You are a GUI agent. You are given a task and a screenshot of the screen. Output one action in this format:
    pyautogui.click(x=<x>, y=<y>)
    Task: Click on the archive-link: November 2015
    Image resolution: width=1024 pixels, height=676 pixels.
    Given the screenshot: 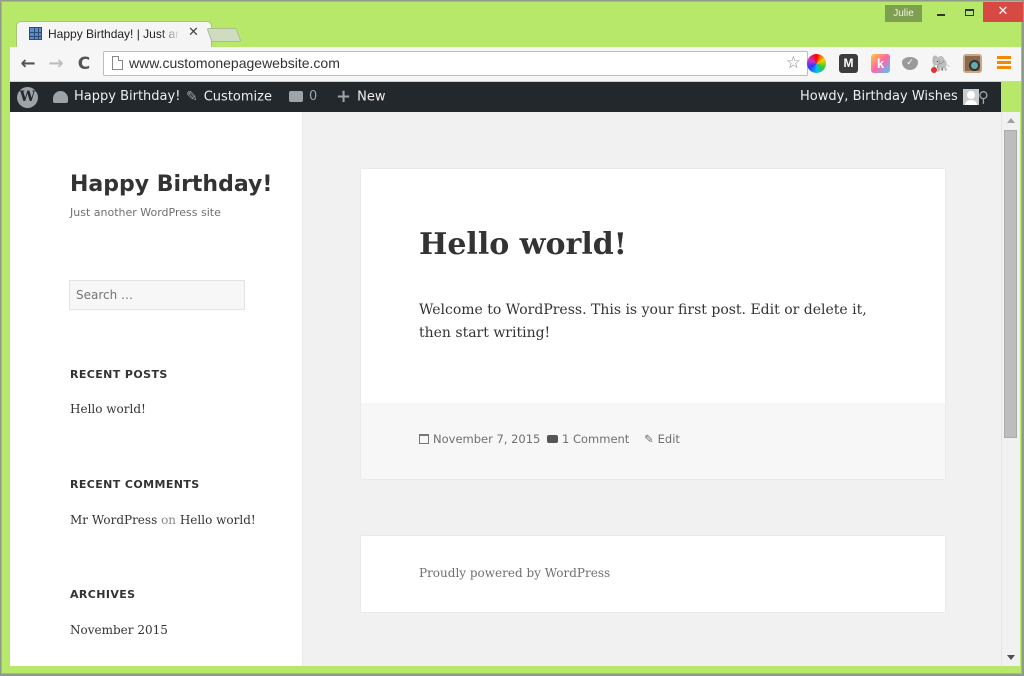 What is the action you would take?
    pyautogui.click(x=119, y=630)
    